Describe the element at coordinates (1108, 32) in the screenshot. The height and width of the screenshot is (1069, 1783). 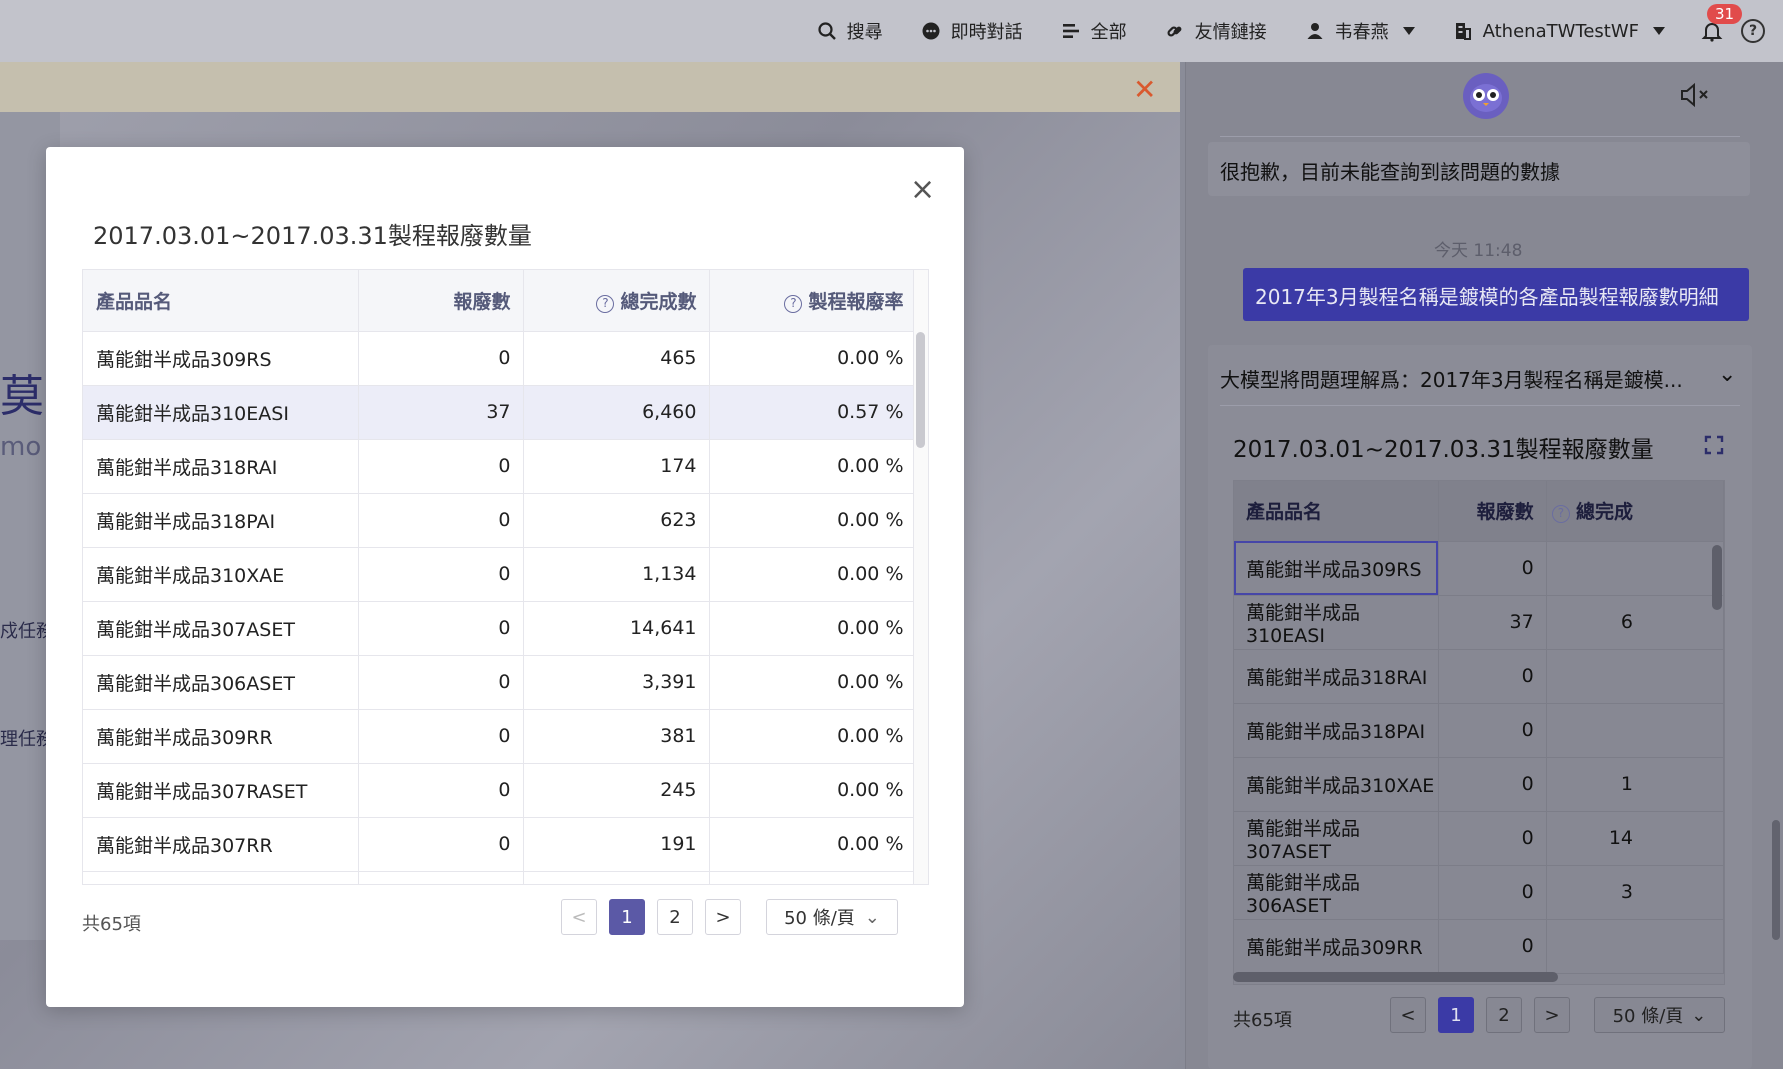
I see `all-menu-label: 全部` at that location.